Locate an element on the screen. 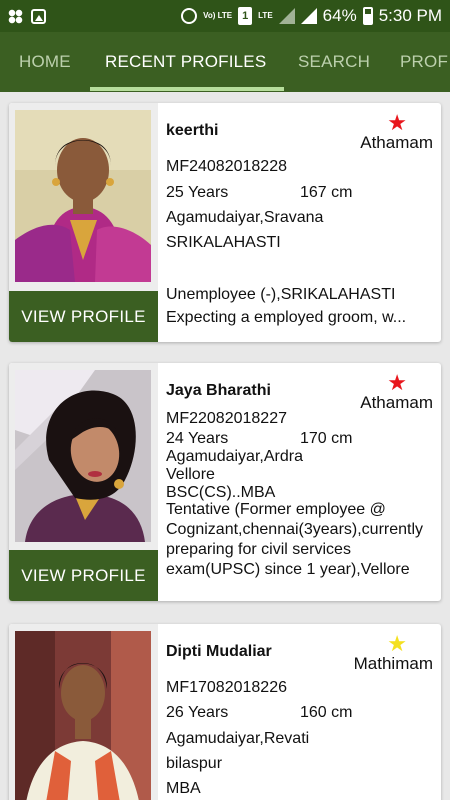 This screenshot has height=800, width=450. profile-id: MF24082018228 is located at coordinates (226, 166).